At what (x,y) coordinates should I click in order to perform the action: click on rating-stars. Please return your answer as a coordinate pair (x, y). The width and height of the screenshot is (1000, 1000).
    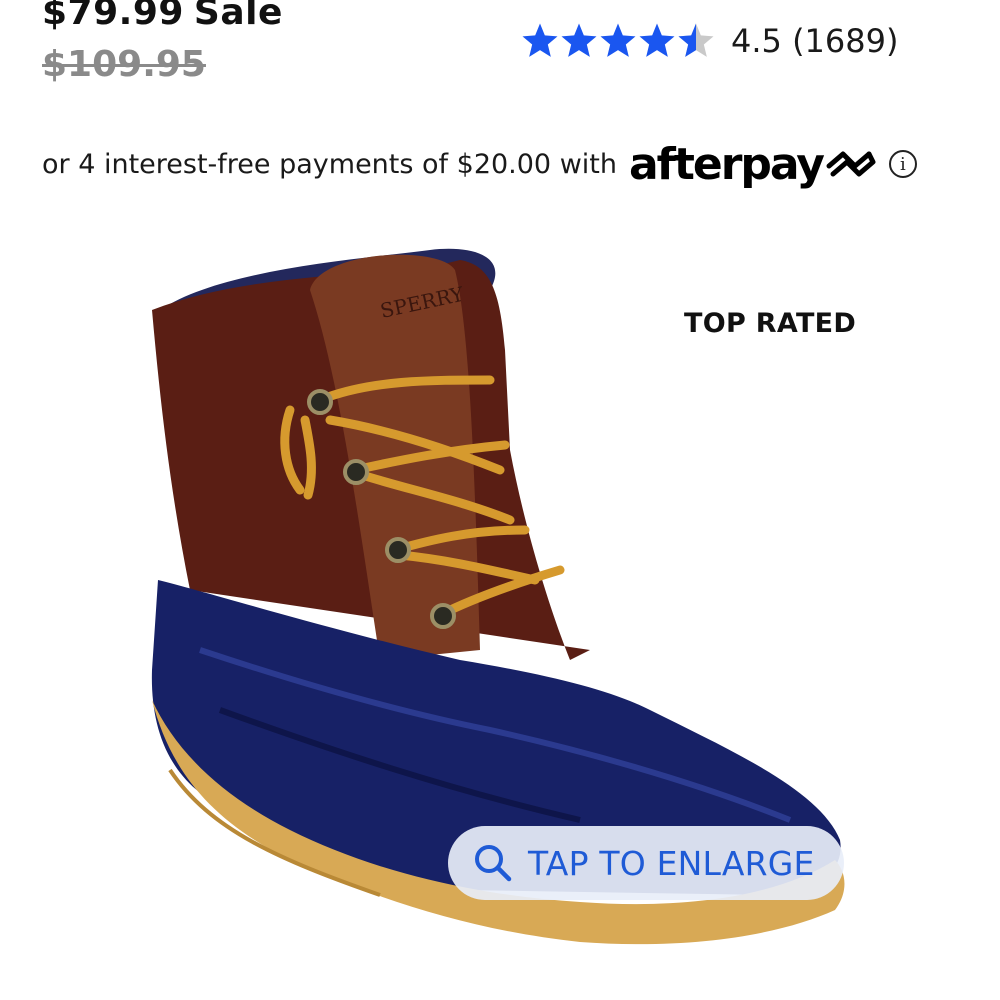
    Looking at the image, I should click on (617, 41).